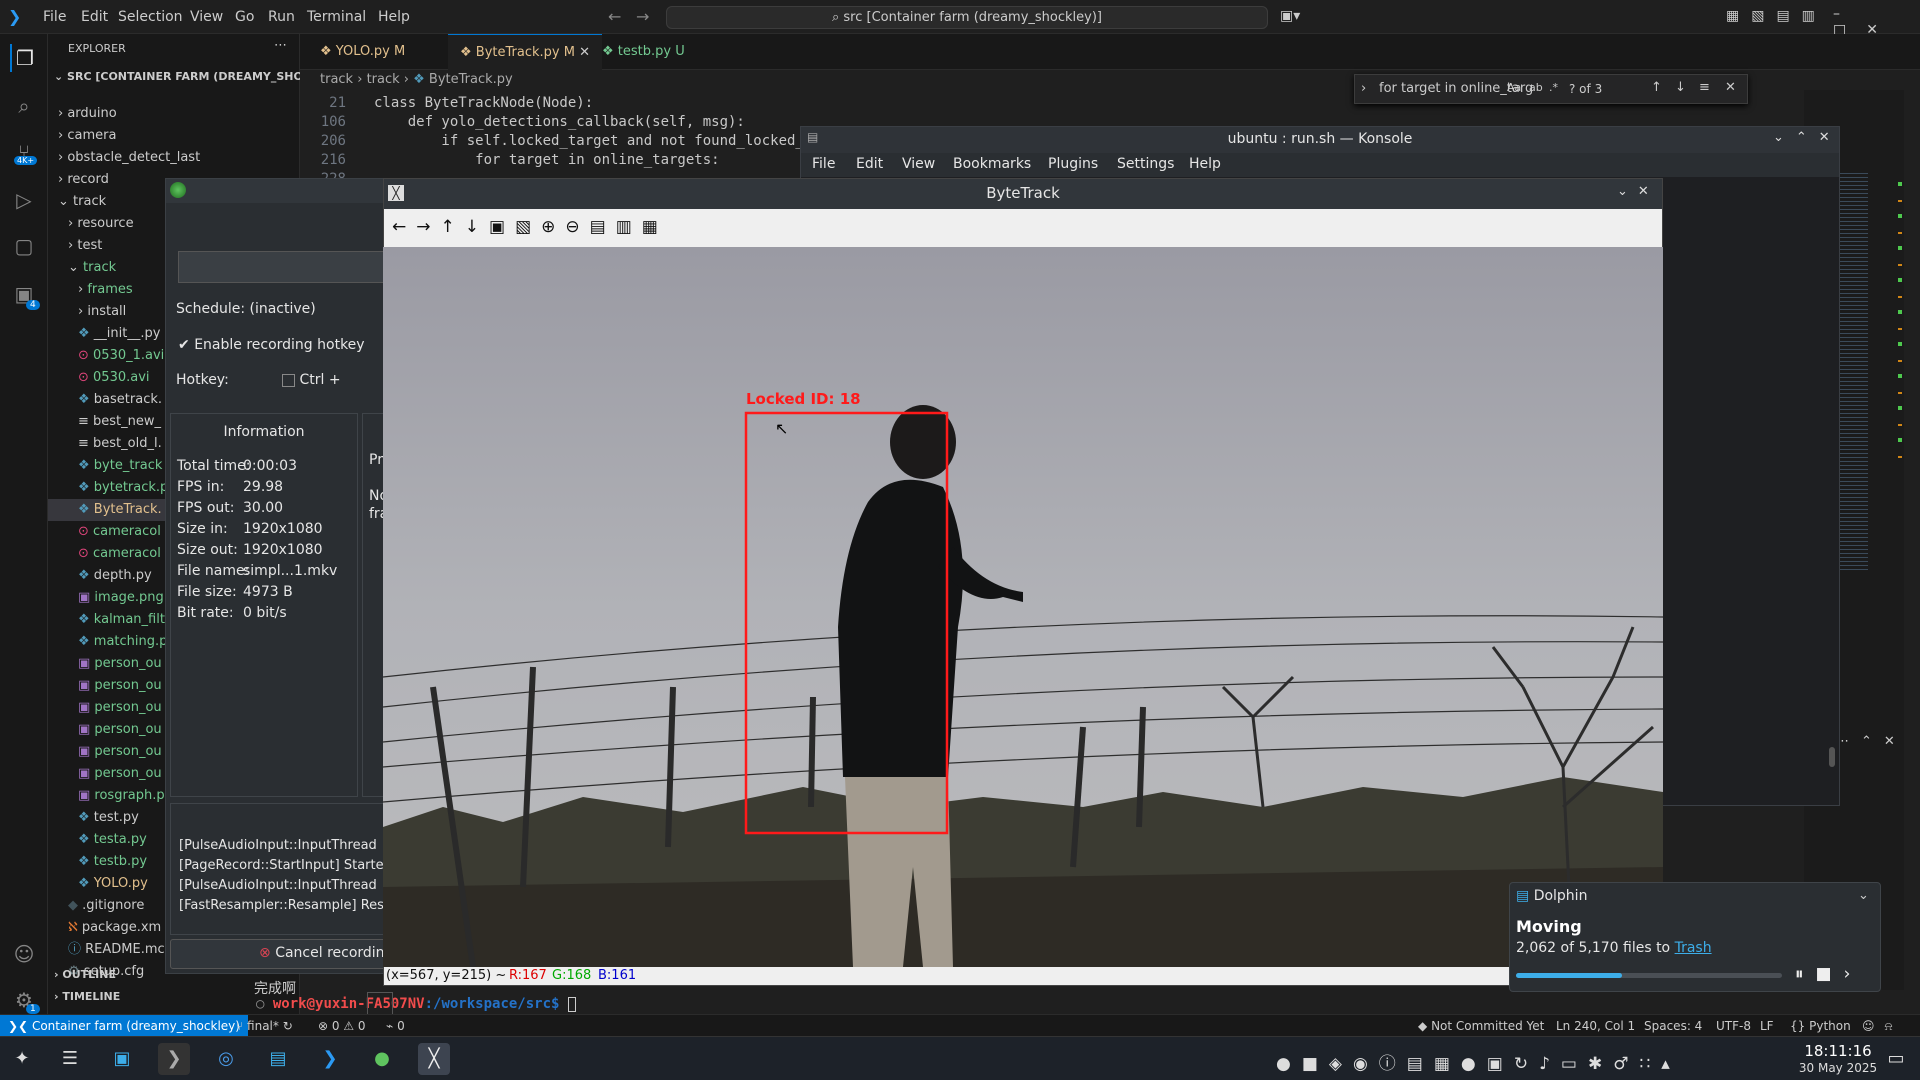 This screenshot has width=1920, height=1080. I want to click on run-debug-icon: ▷, so click(24, 200).